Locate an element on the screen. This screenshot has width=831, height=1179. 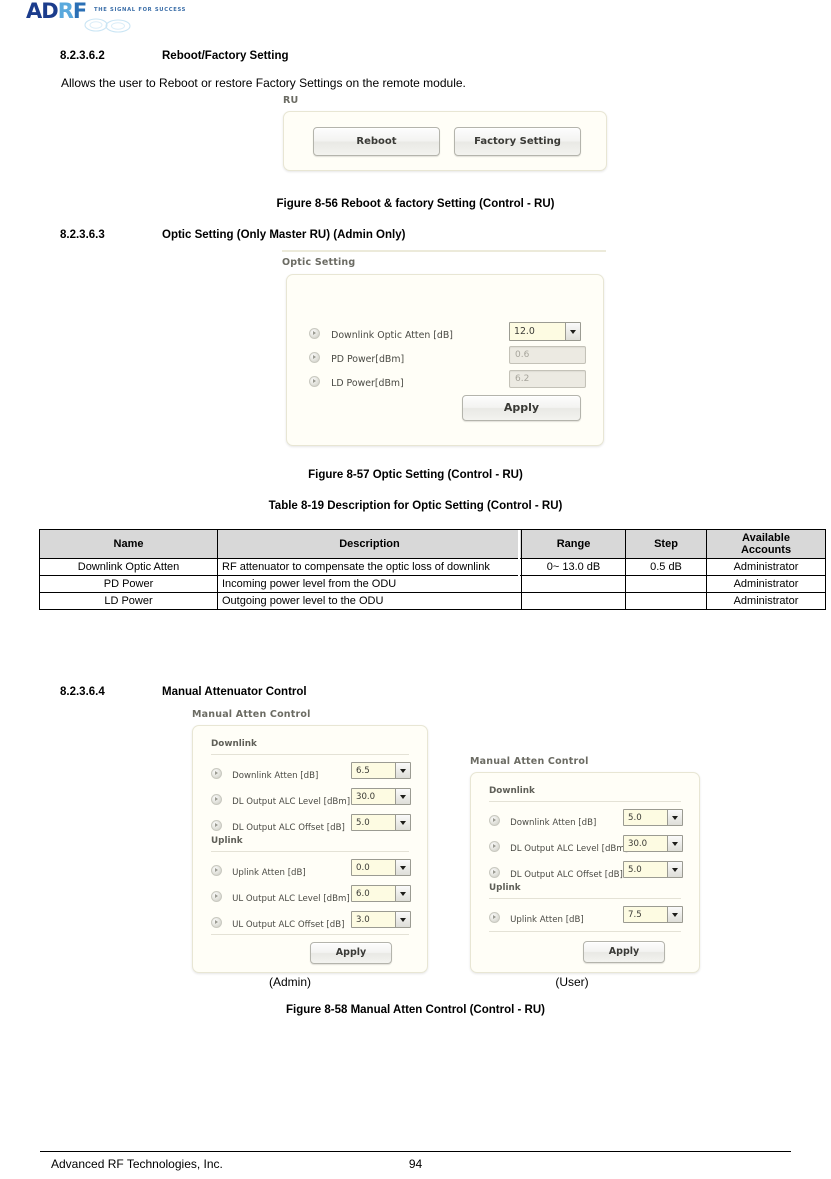
admin-dl-row-2-label: DL Output ALC Offset [dB] is located at coordinates (288, 828).